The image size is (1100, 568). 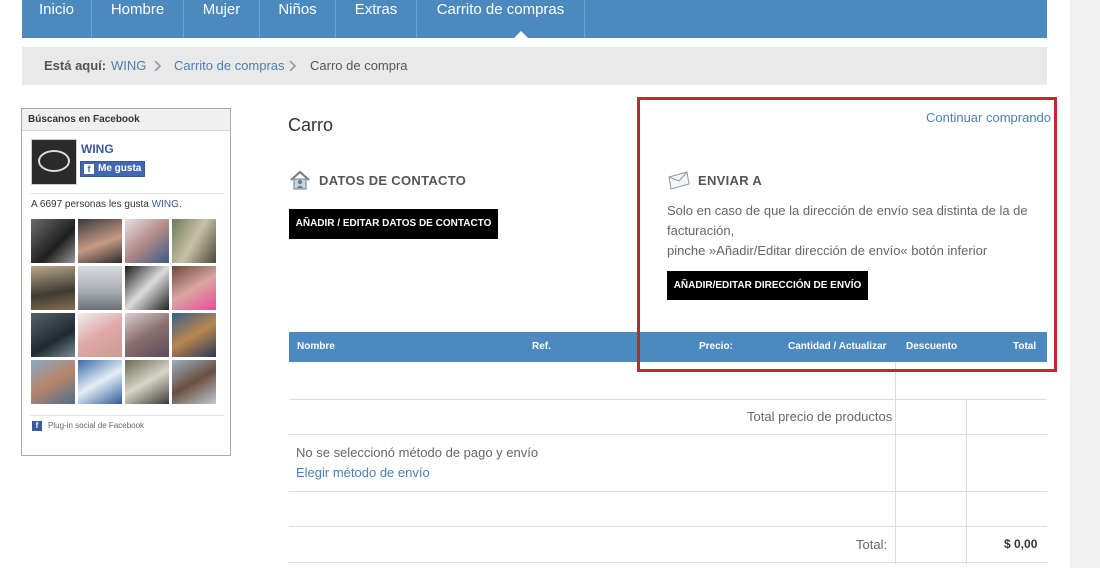 What do you see at coordinates (541, 346) in the screenshot?
I see `column-header-ref: Ref.` at bounding box center [541, 346].